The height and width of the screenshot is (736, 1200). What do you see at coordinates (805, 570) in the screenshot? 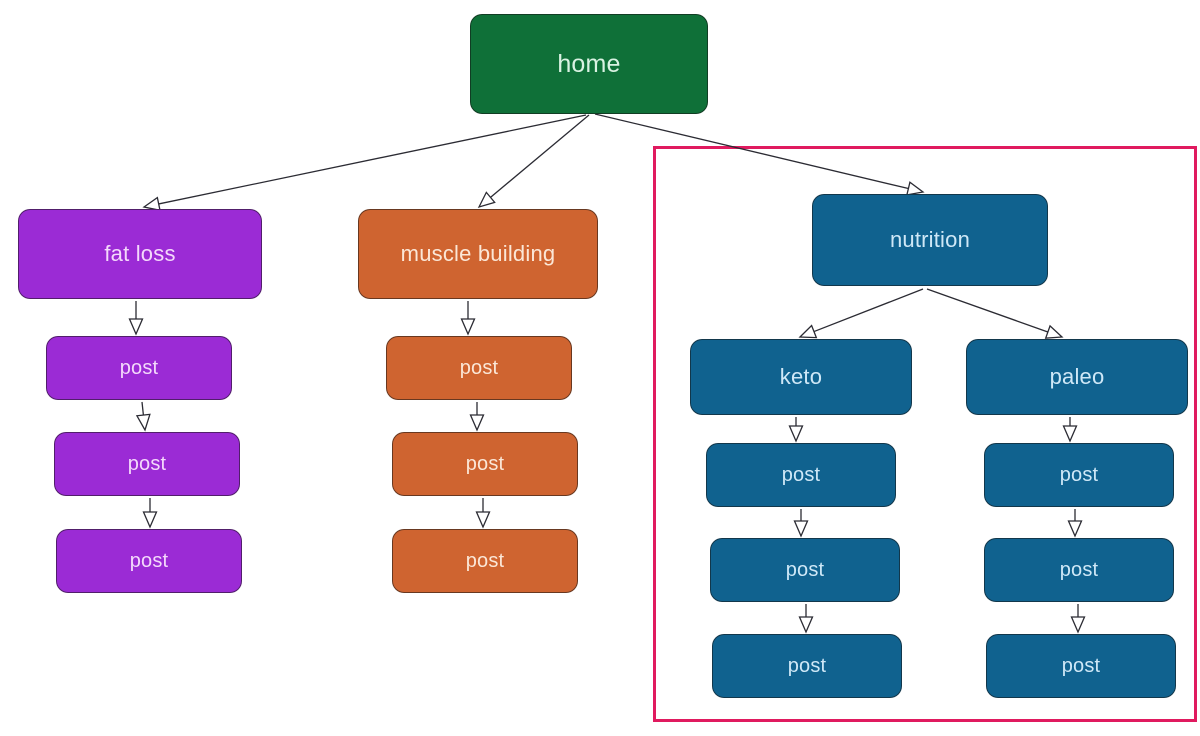
I see `node-label-keto-post-2: post` at bounding box center [805, 570].